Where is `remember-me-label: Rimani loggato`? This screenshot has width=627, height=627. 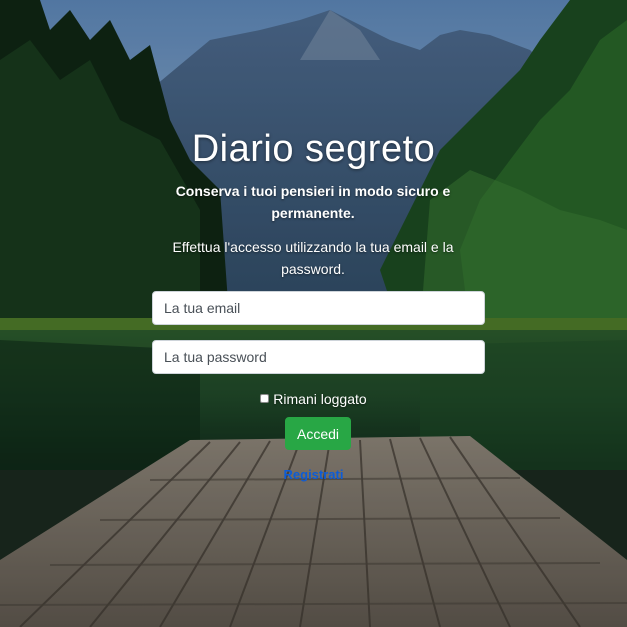
remember-me-label: Rimani loggato is located at coordinates (319, 399).